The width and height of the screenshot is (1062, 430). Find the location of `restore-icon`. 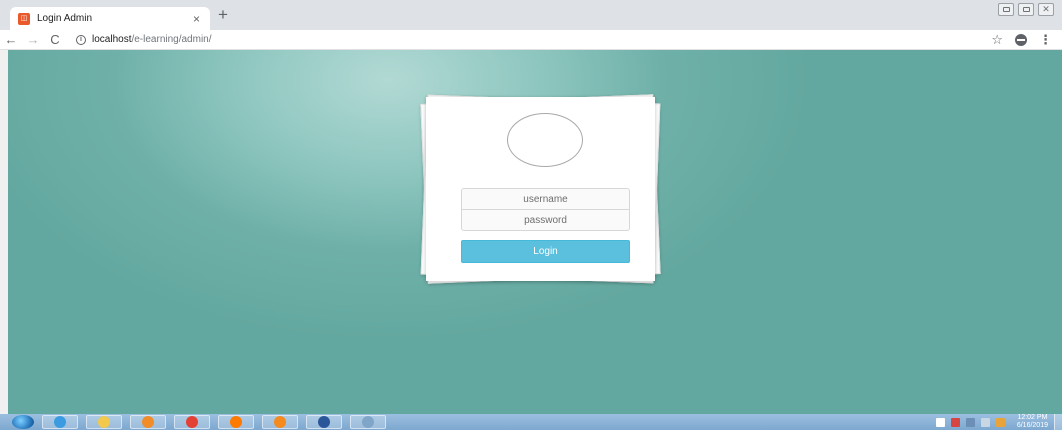

restore-icon is located at coordinates (1026, 9).